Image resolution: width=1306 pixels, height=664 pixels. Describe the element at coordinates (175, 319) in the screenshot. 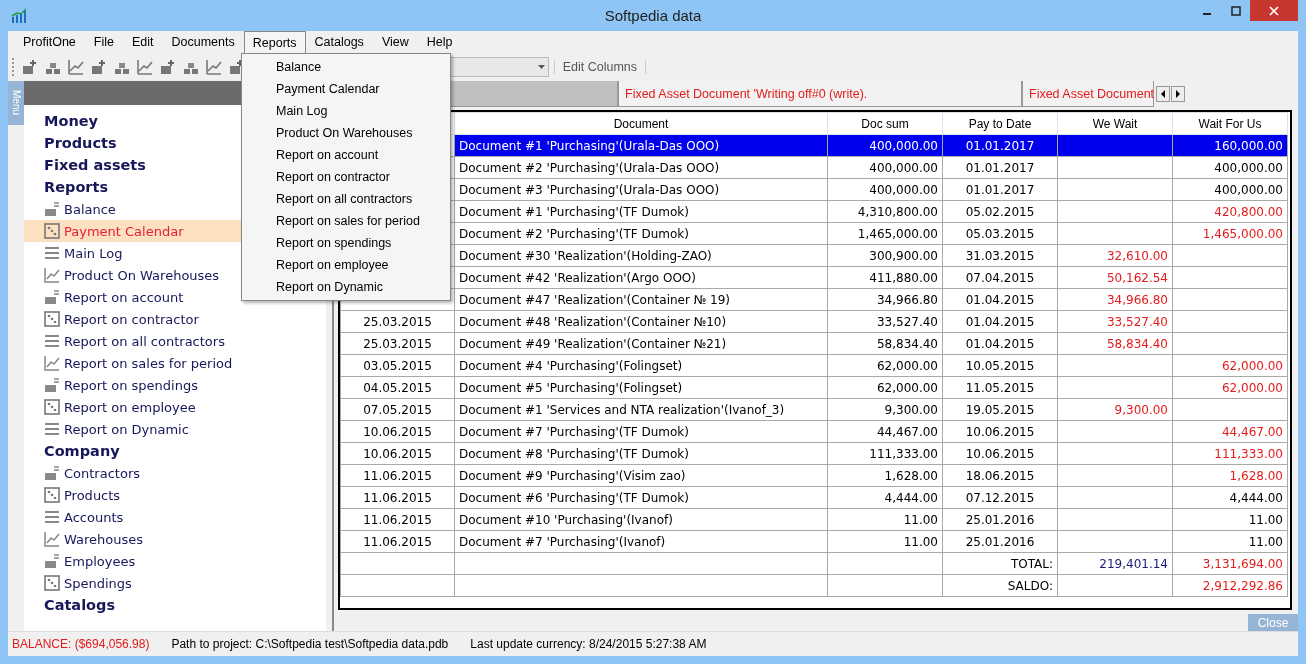

I see `sidebar-item: Report on contractor` at that location.